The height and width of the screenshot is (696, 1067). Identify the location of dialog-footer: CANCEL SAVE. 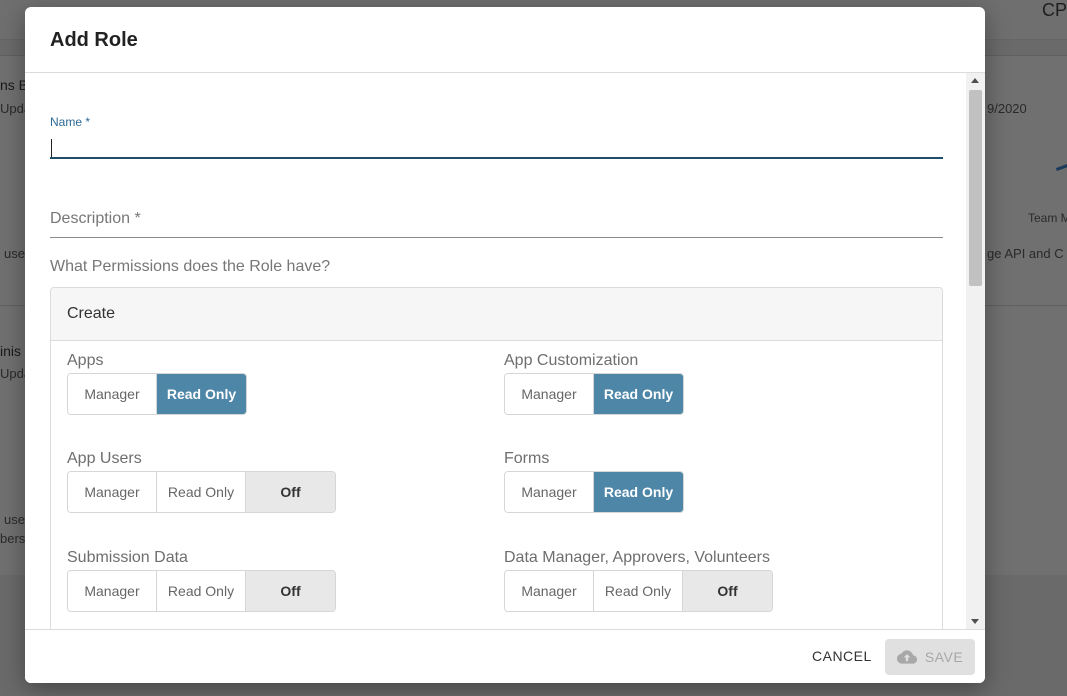
(505, 656).